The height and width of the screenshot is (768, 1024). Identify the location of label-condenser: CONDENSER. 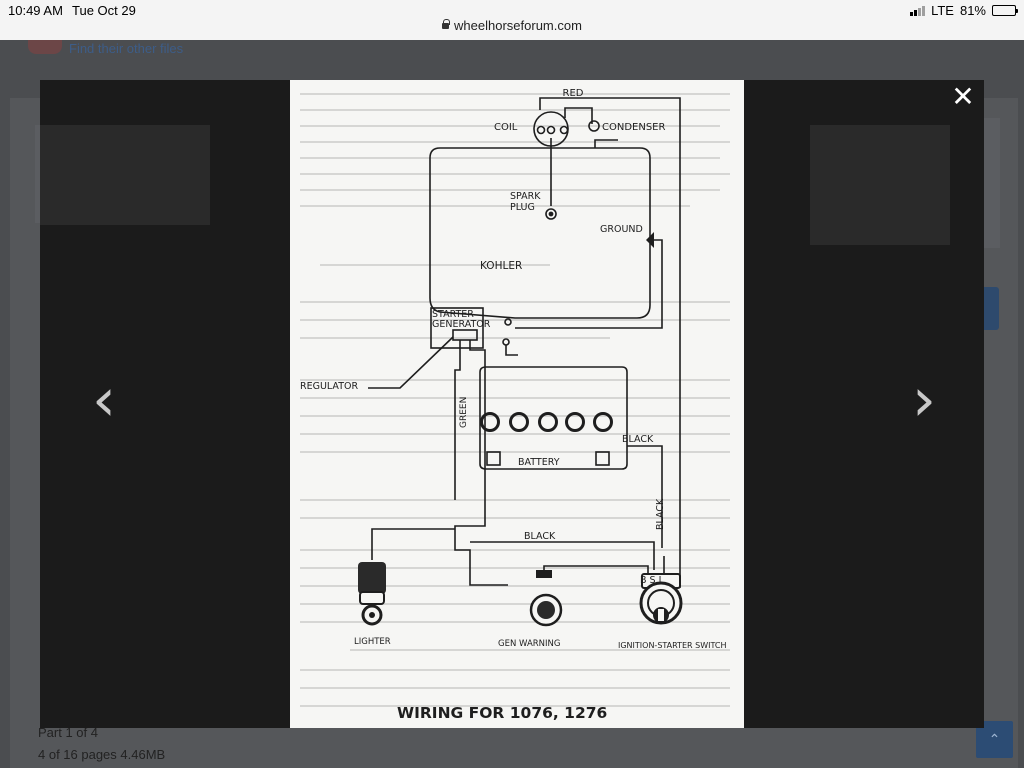
(633, 127).